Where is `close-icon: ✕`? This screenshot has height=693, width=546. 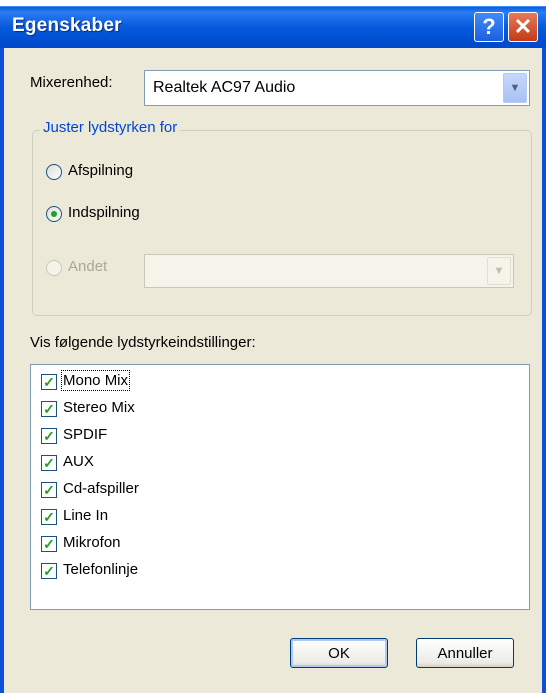 close-icon: ✕ is located at coordinates (523, 26).